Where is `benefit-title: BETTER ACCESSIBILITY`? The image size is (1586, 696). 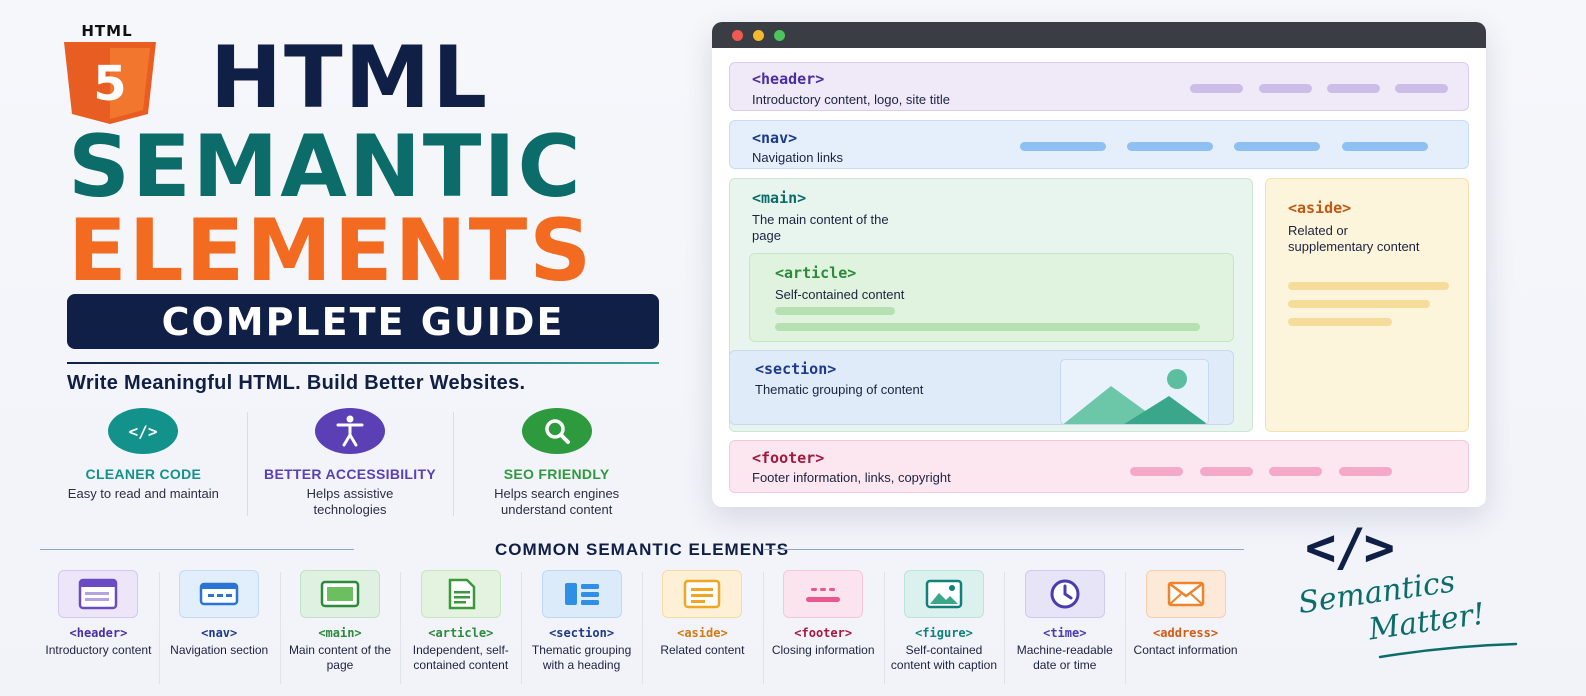
benefit-title: BETTER ACCESSIBILITY is located at coordinates (350, 474).